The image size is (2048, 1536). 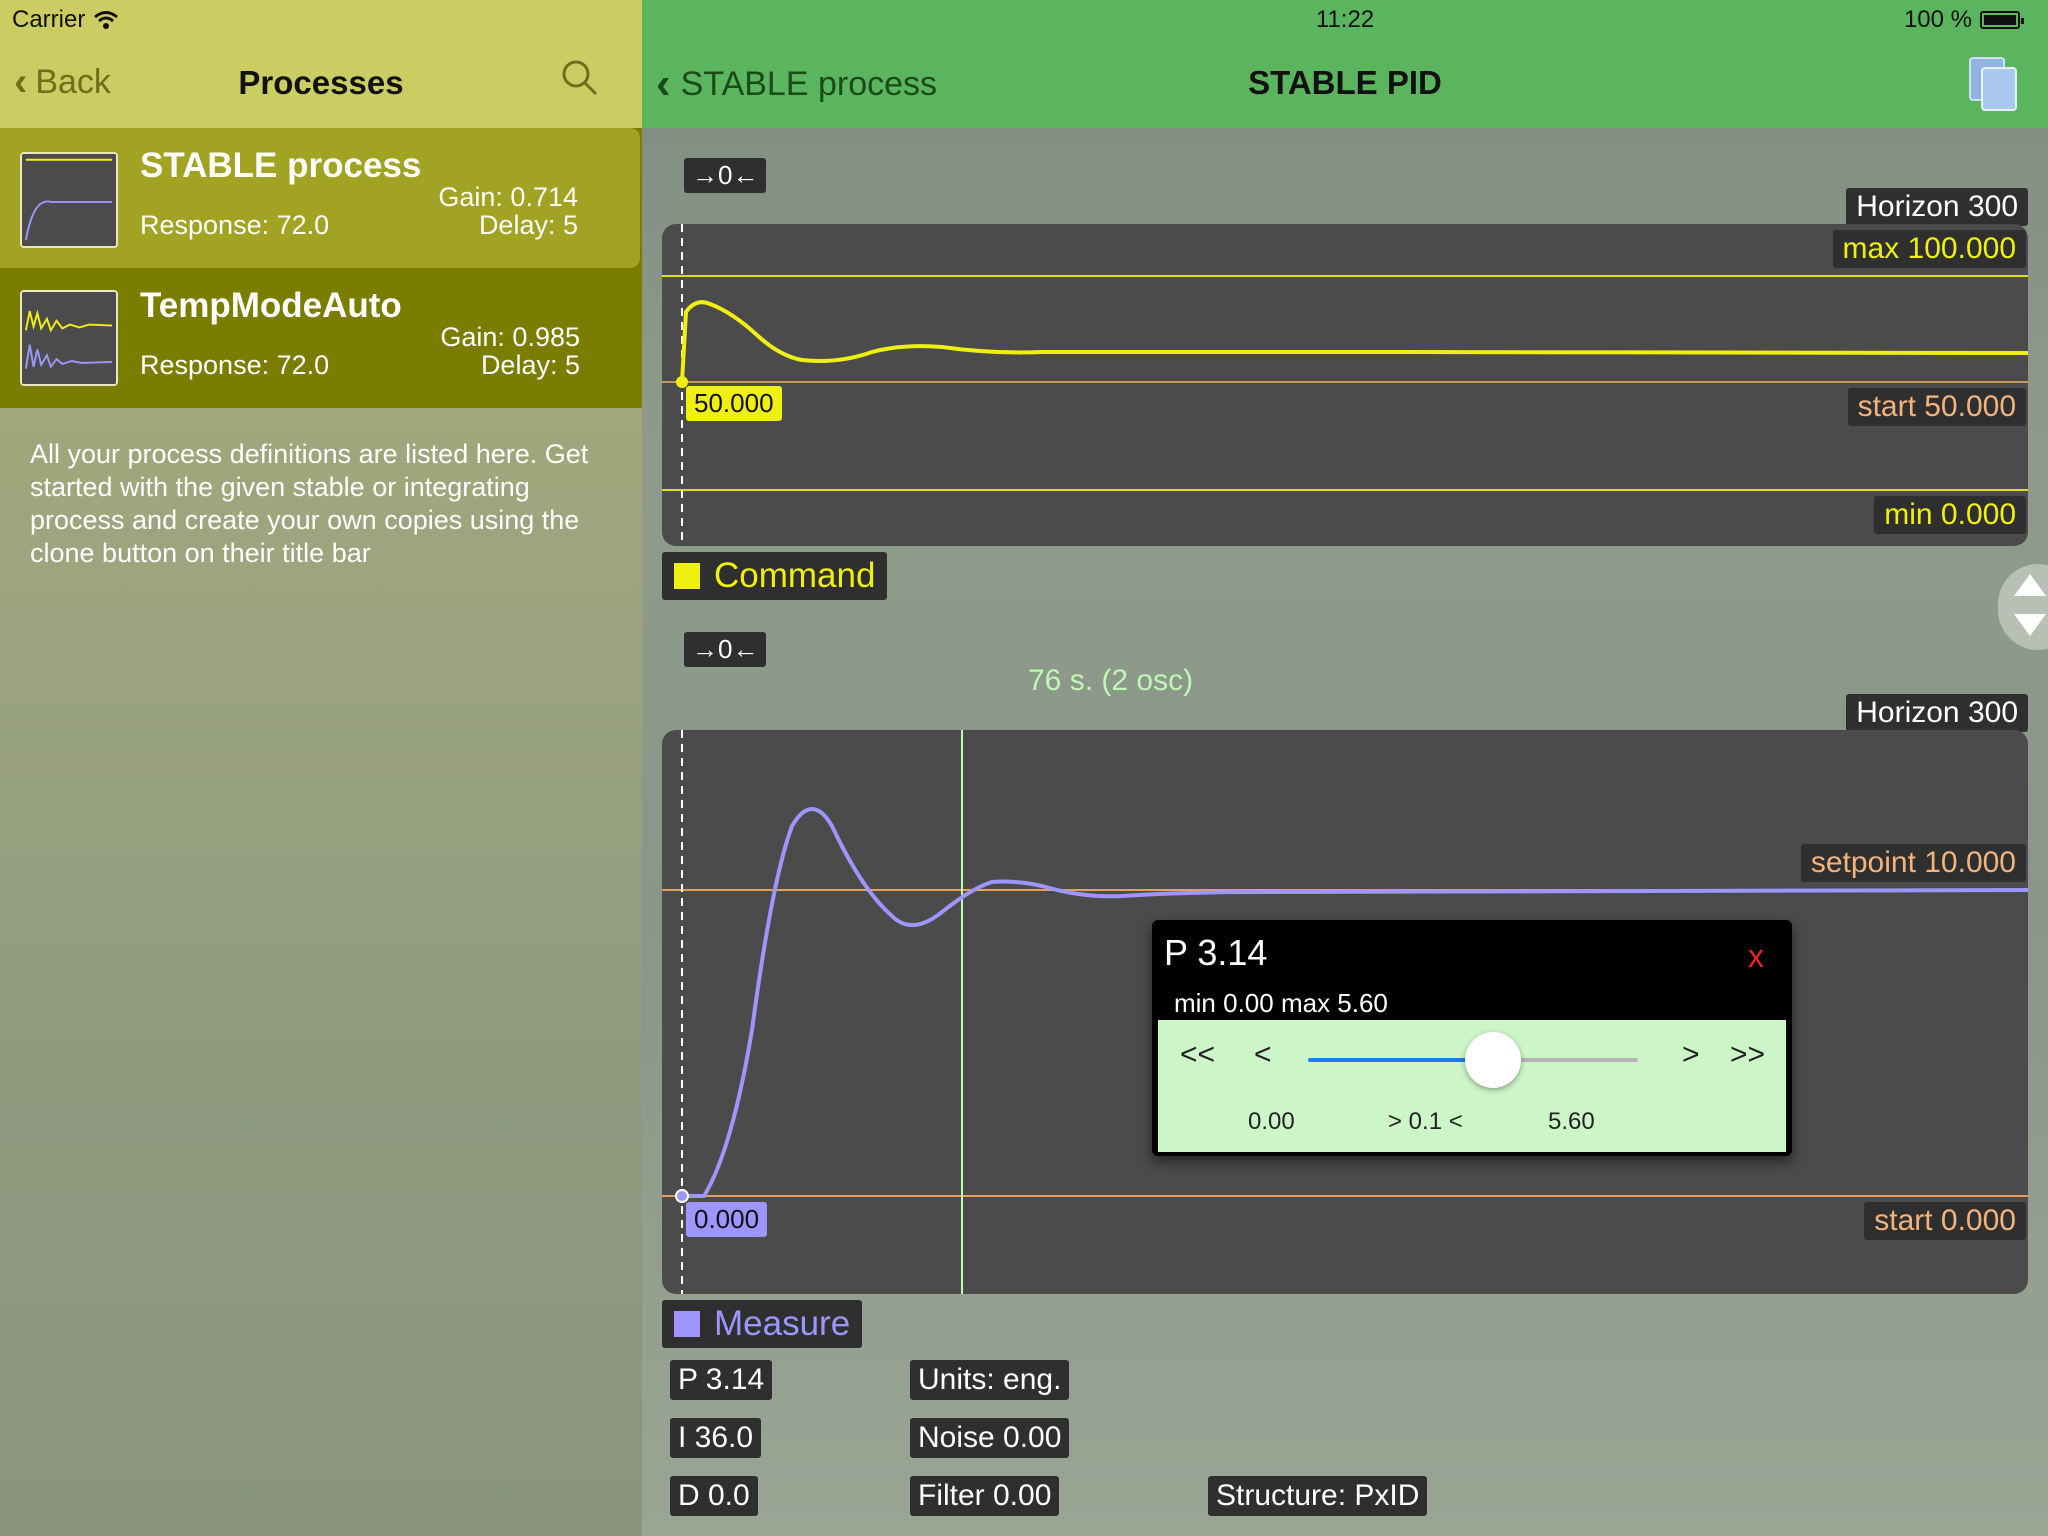 I want to click on right-nav-bar: 11:22 100 % ‹ STABLE process STABLE PID, so click(x=1345, y=64).